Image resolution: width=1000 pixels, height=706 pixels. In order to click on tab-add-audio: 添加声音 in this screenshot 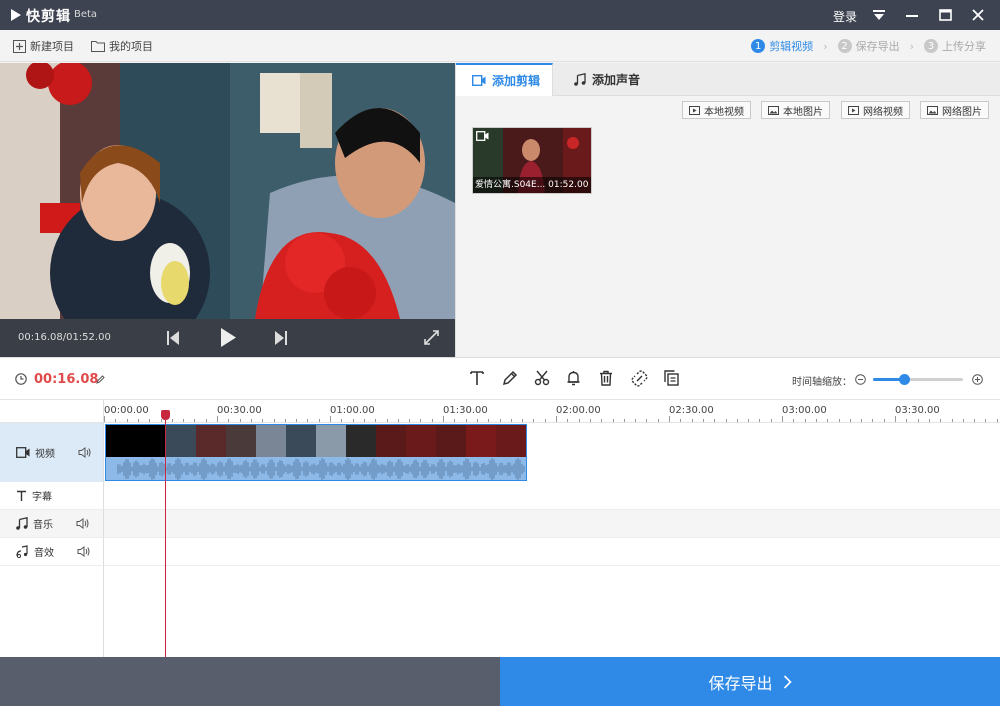, I will do `click(624, 79)`.